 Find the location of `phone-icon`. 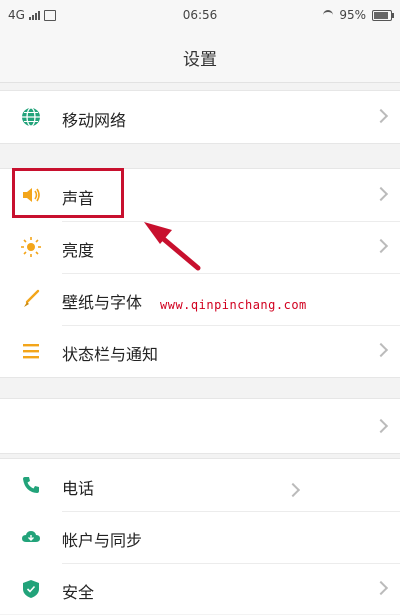

phone-icon is located at coordinates (31, 485).